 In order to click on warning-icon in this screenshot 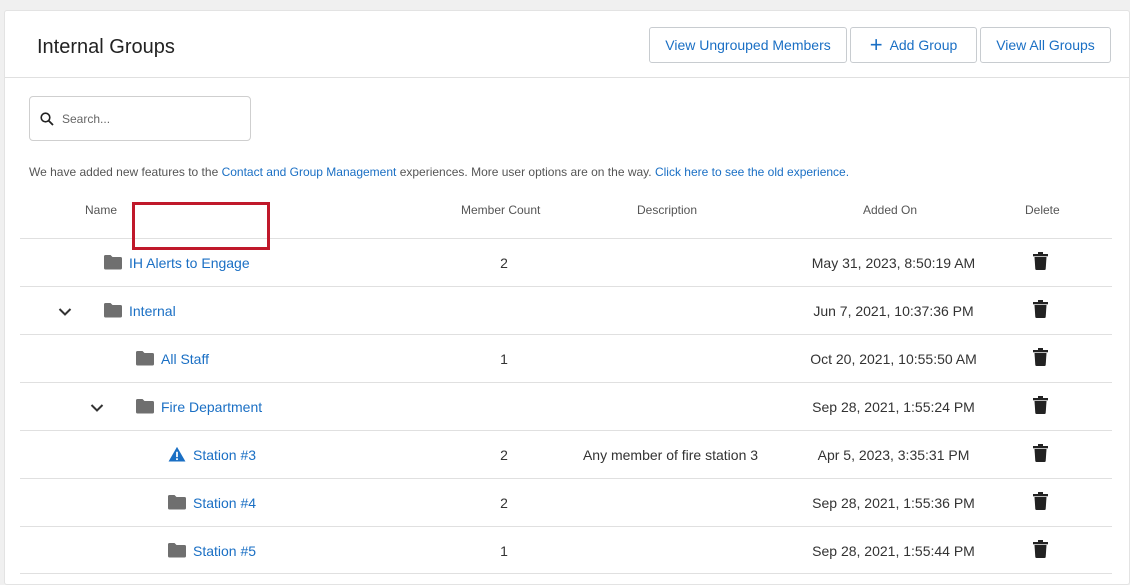, I will do `click(180, 455)`.